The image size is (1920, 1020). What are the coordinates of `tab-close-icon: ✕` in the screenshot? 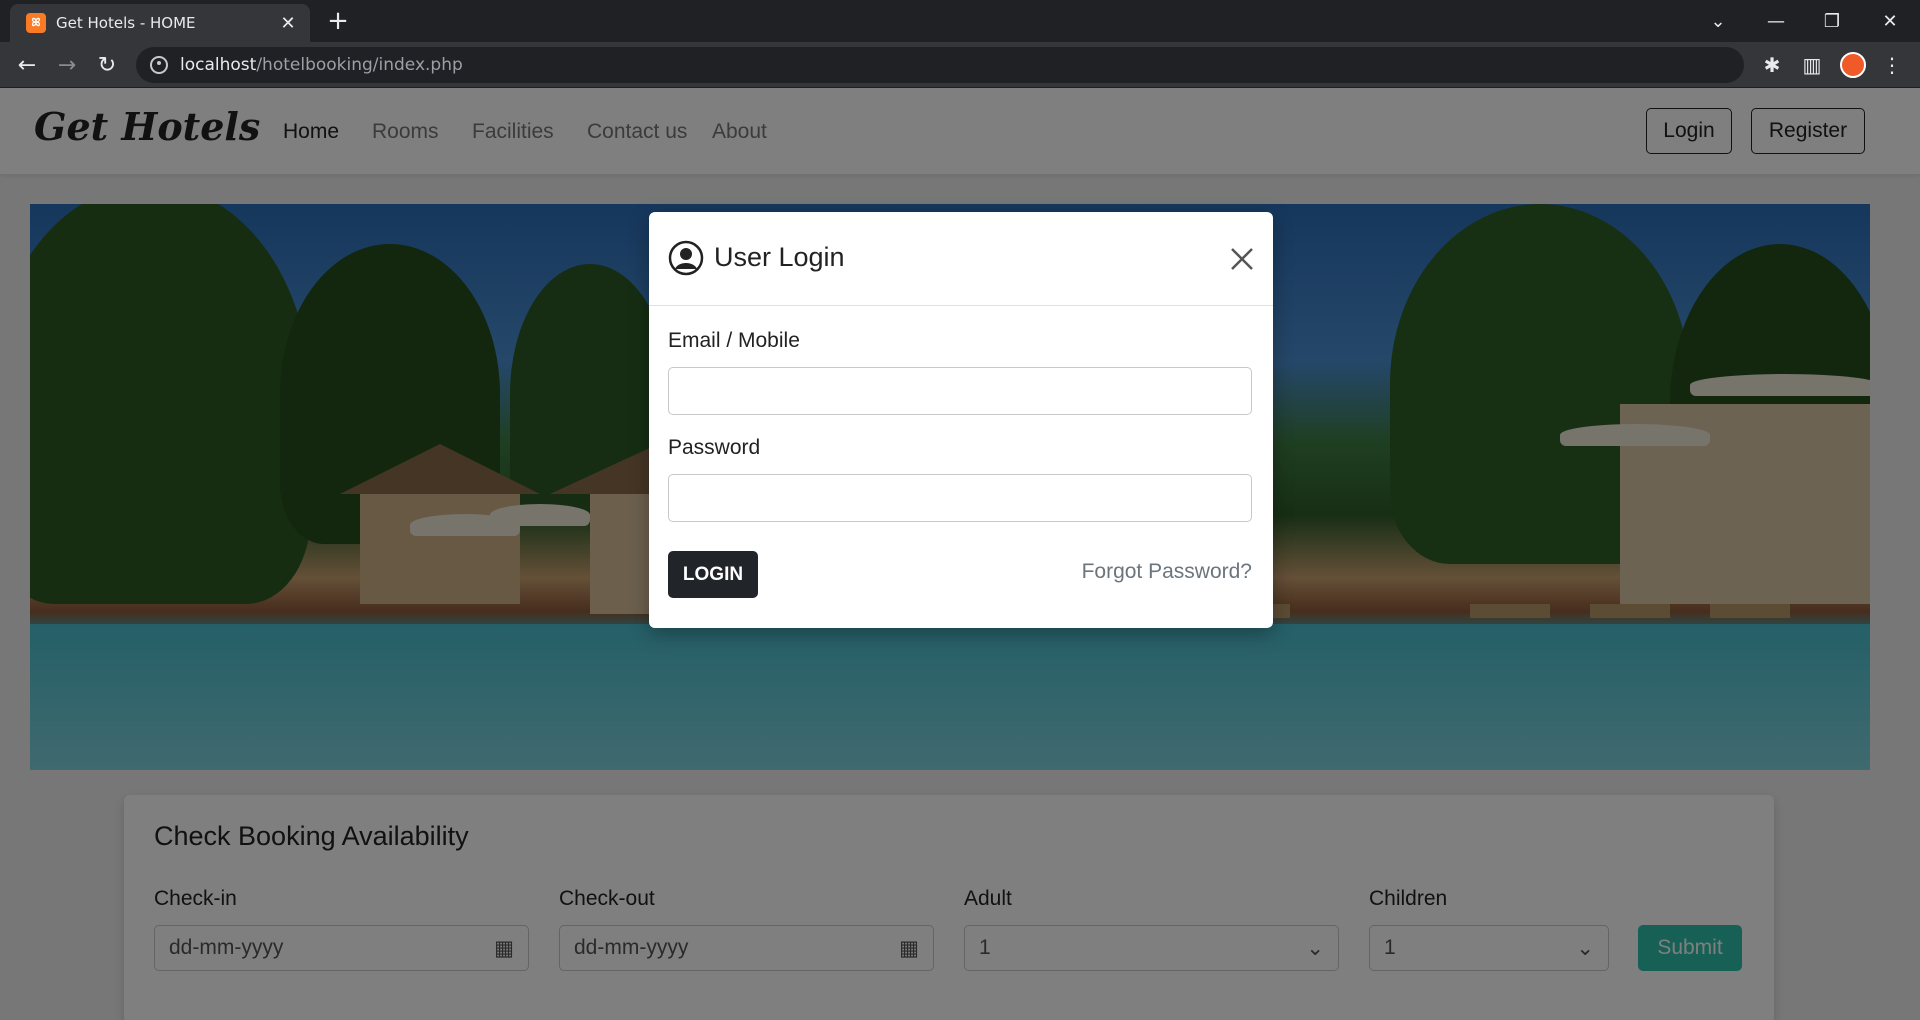 It's located at (288, 23).